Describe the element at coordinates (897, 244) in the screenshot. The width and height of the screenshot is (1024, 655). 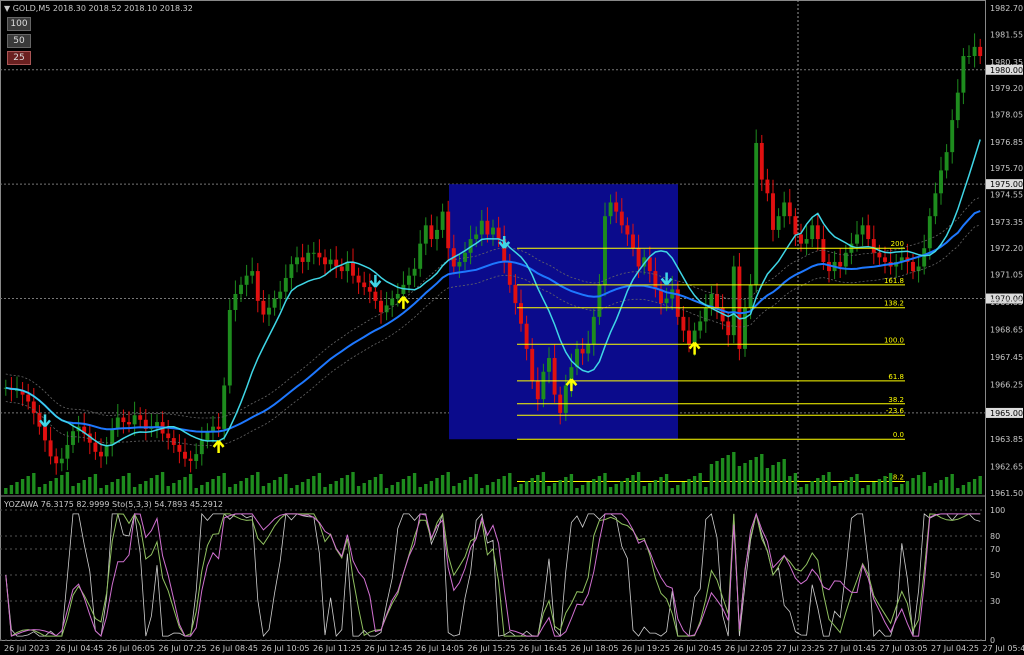
I see `fib-label-0: 200` at that location.